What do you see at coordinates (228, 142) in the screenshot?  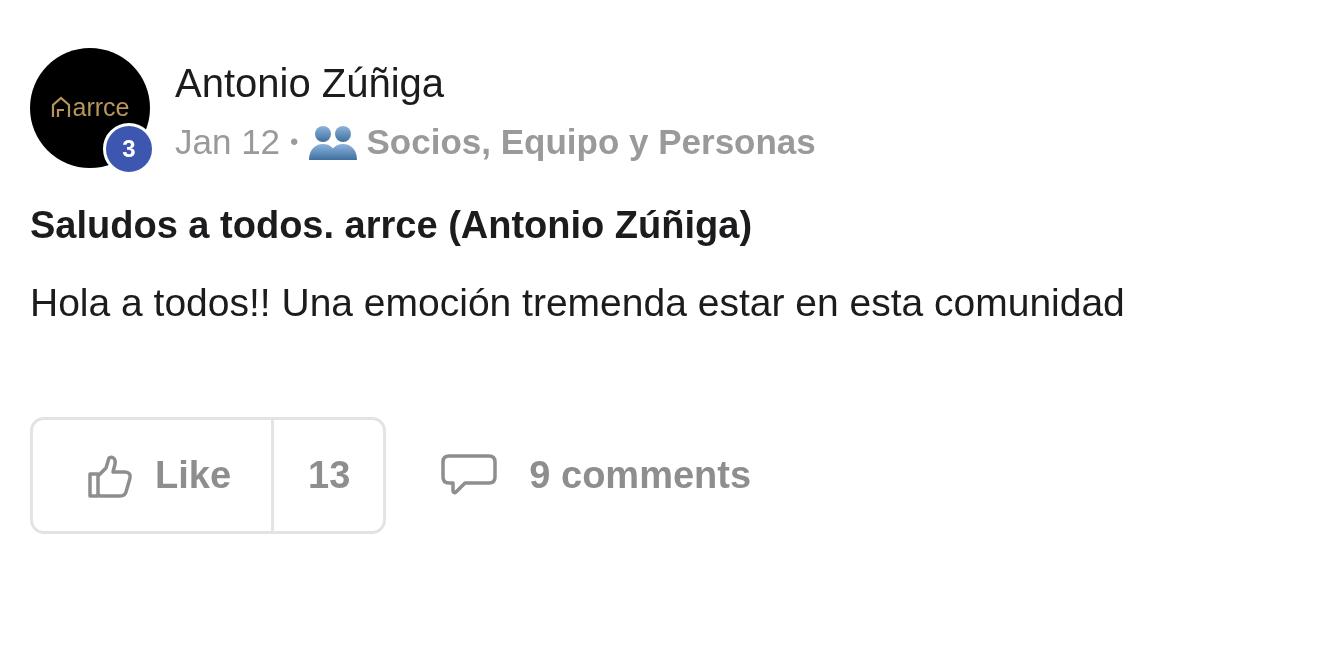 I see `post-date: Jan 12` at bounding box center [228, 142].